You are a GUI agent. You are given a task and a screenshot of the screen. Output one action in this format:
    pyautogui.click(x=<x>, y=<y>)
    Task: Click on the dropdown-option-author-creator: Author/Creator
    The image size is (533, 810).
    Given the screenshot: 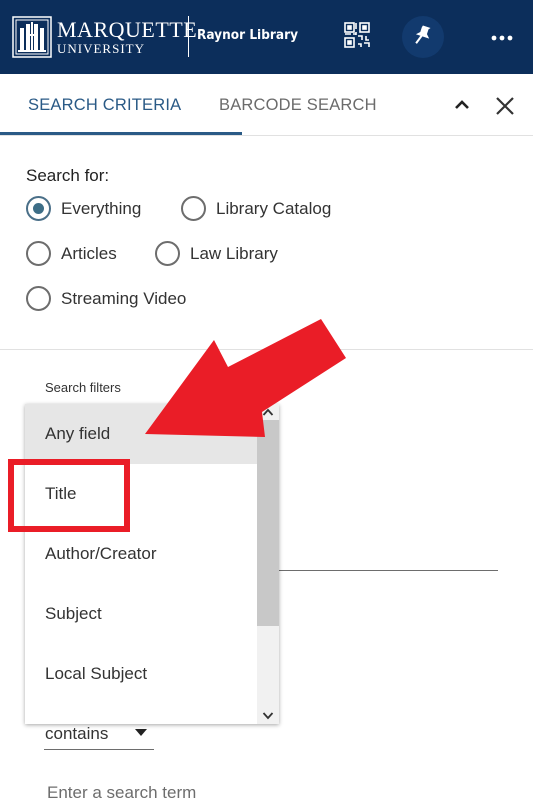 What is the action you would take?
    pyautogui.click(x=141, y=554)
    